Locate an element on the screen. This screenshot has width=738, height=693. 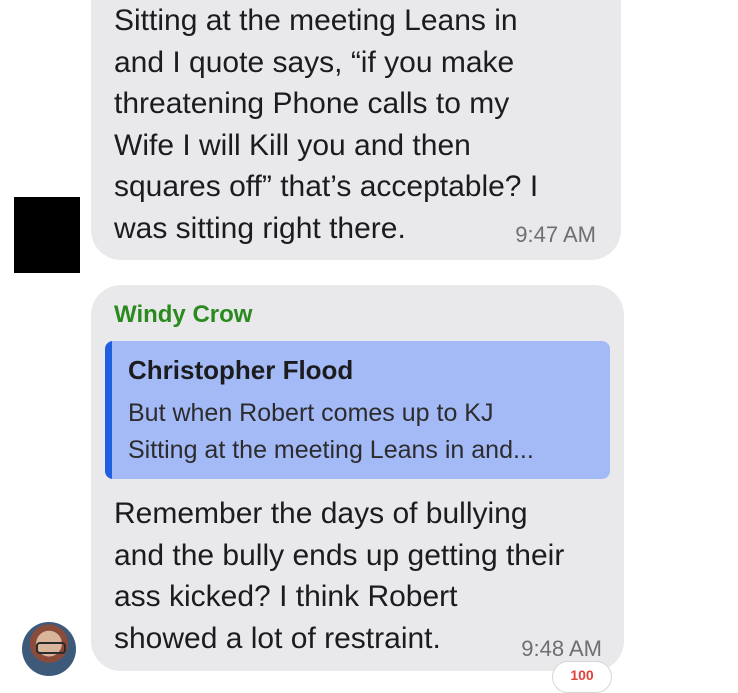
reaction-badge: 100 is located at coordinates (582, 677).